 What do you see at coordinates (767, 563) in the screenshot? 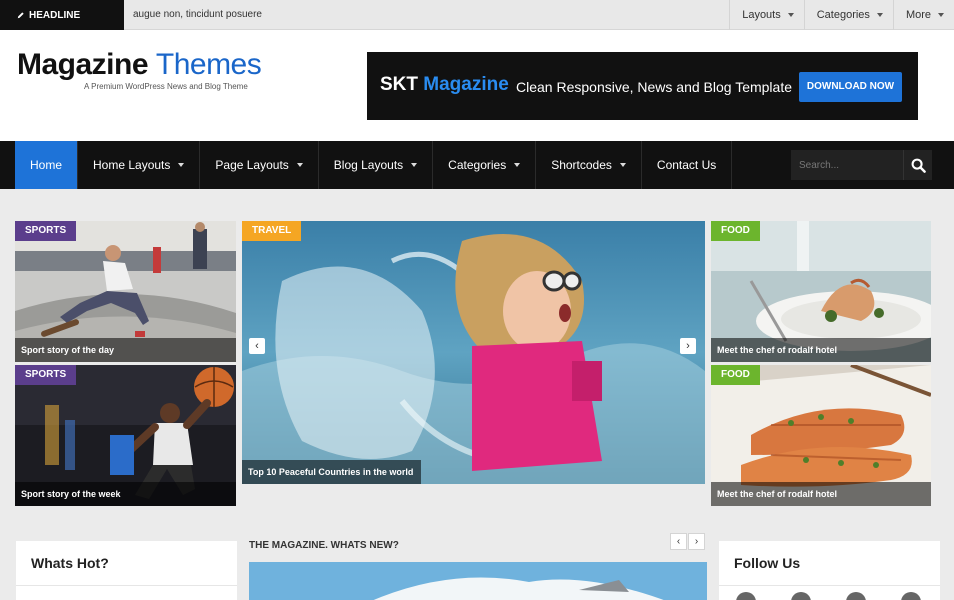
I see `follow-us-title: Follow Us` at bounding box center [767, 563].